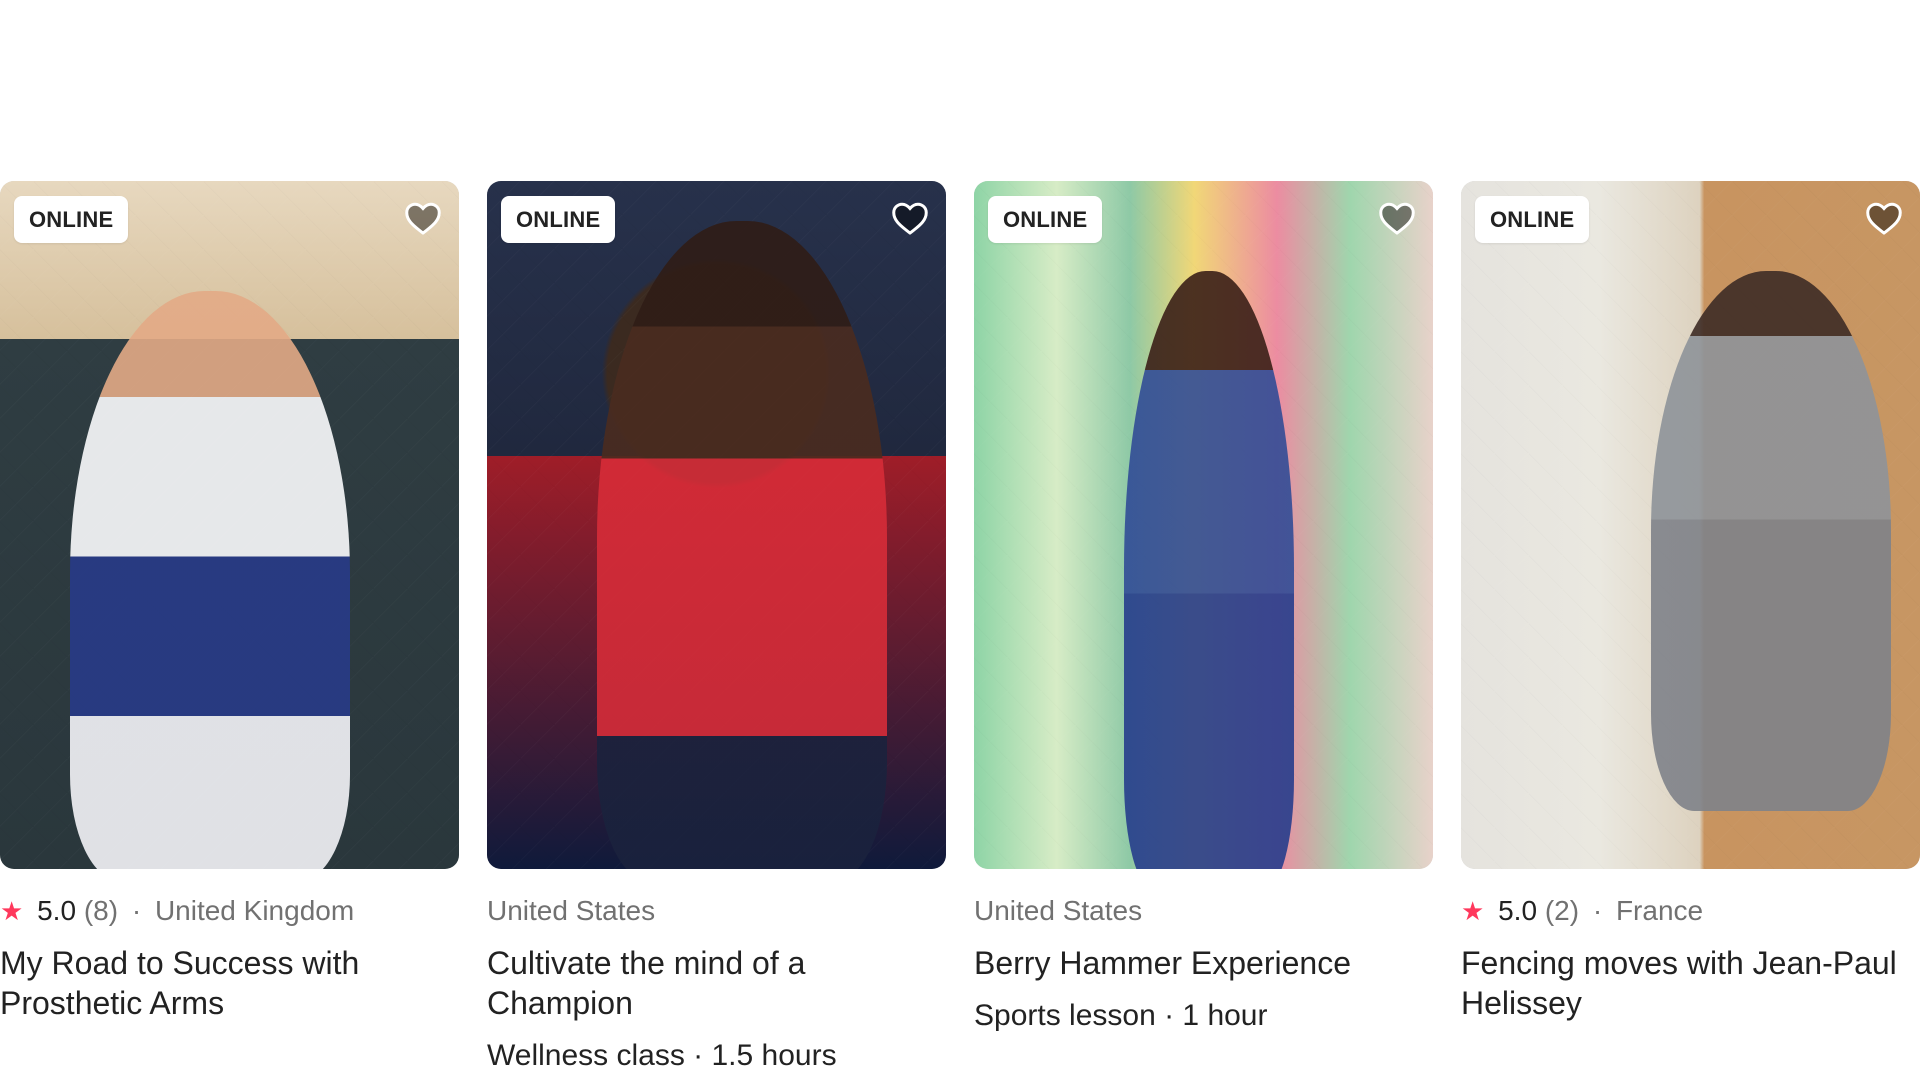 This screenshot has width=1920, height=1087. What do you see at coordinates (716, 983) in the screenshot?
I see `experience-title: Cultivate the mind of a Champion` at bounding box center [716, 983].